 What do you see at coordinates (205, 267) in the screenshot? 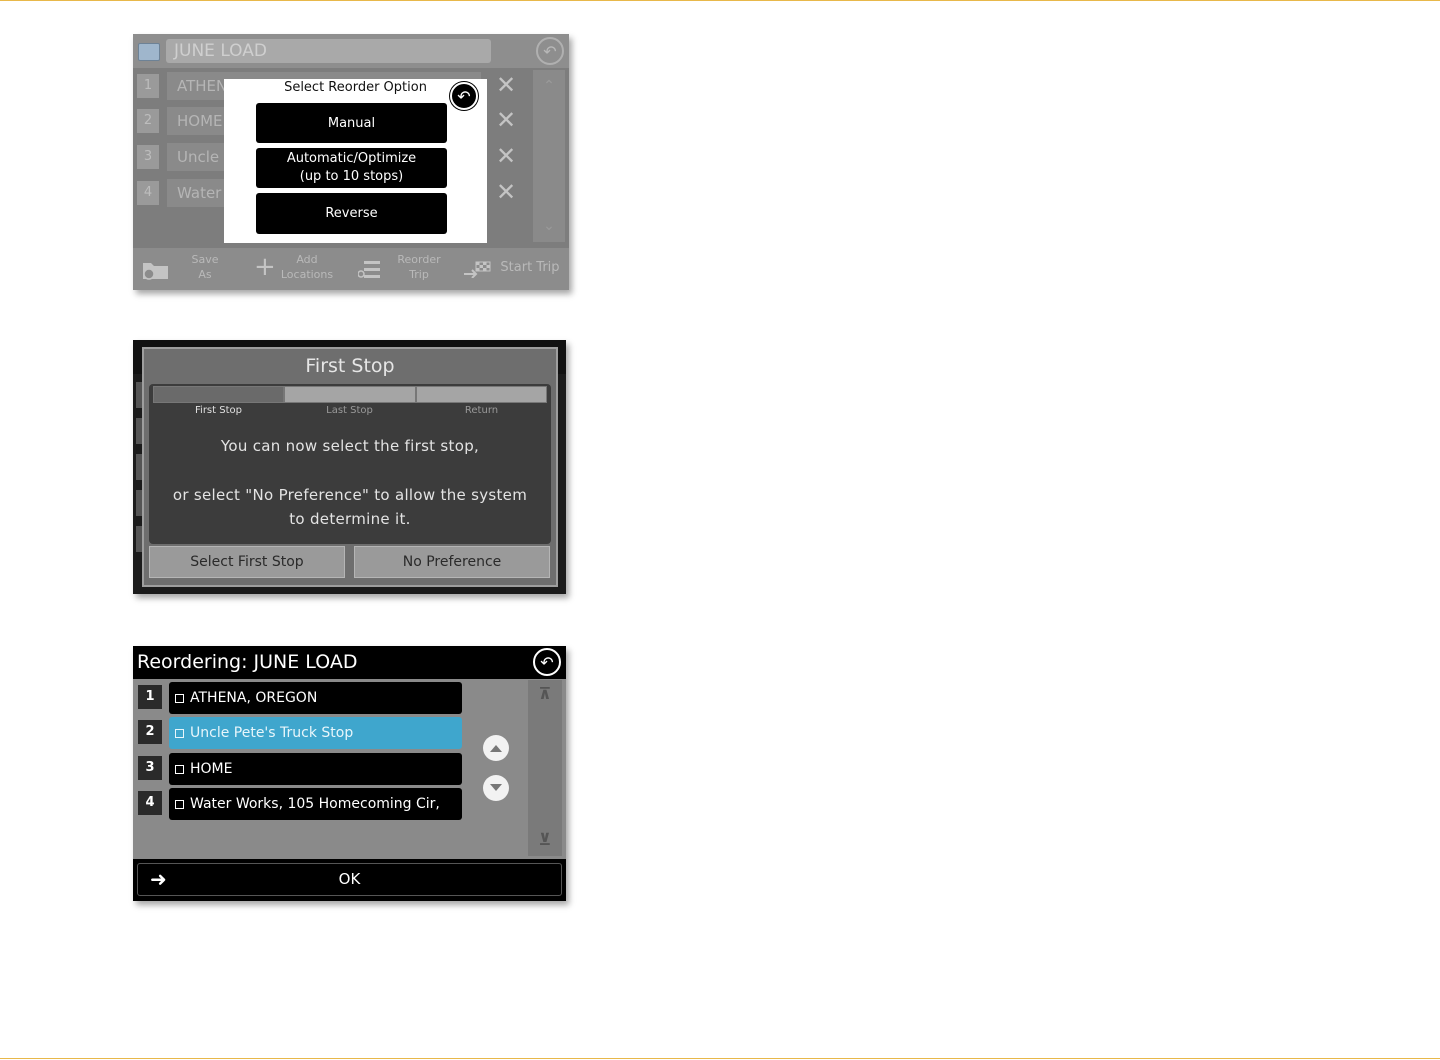
I see `save-as-button: Save As` at bounding box center [205, 267].